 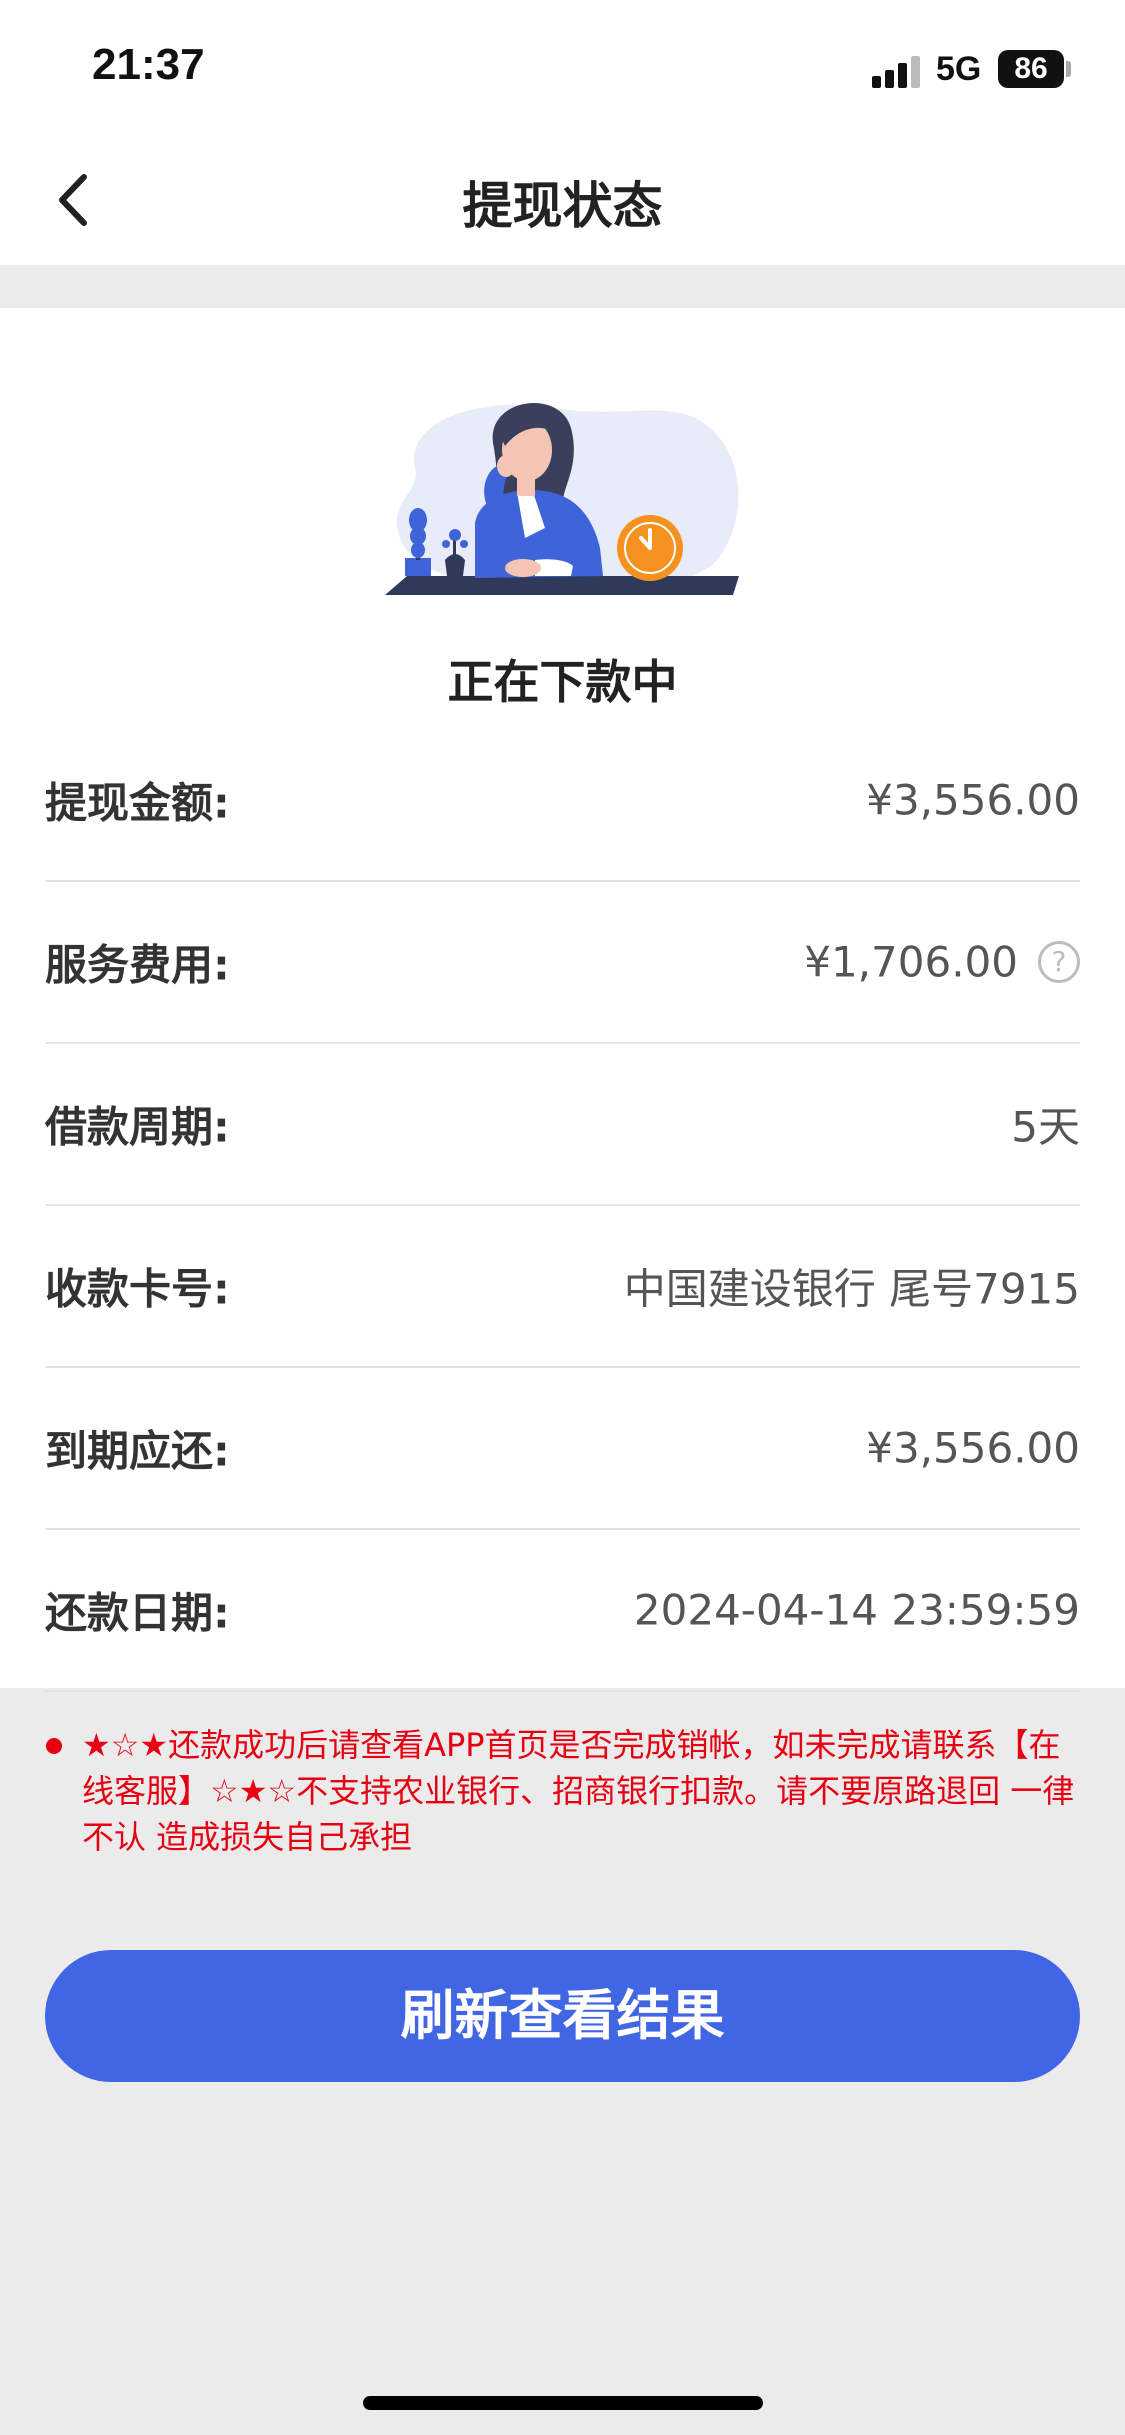 I want to click on refresh-result-button: 刷新查看结果, so click(x=562, y=2016).